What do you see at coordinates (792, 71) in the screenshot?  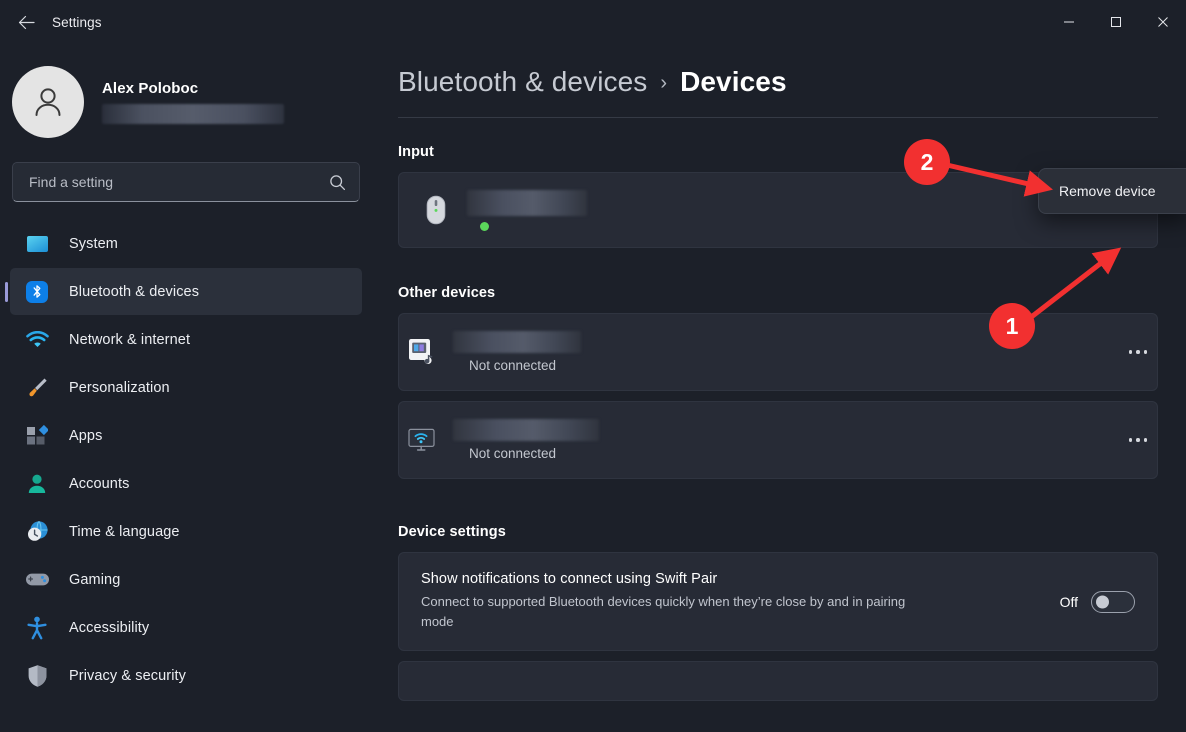 I see `breadcrumb: Bluetooth & devices › Devices` at bounding box center [792, 71].